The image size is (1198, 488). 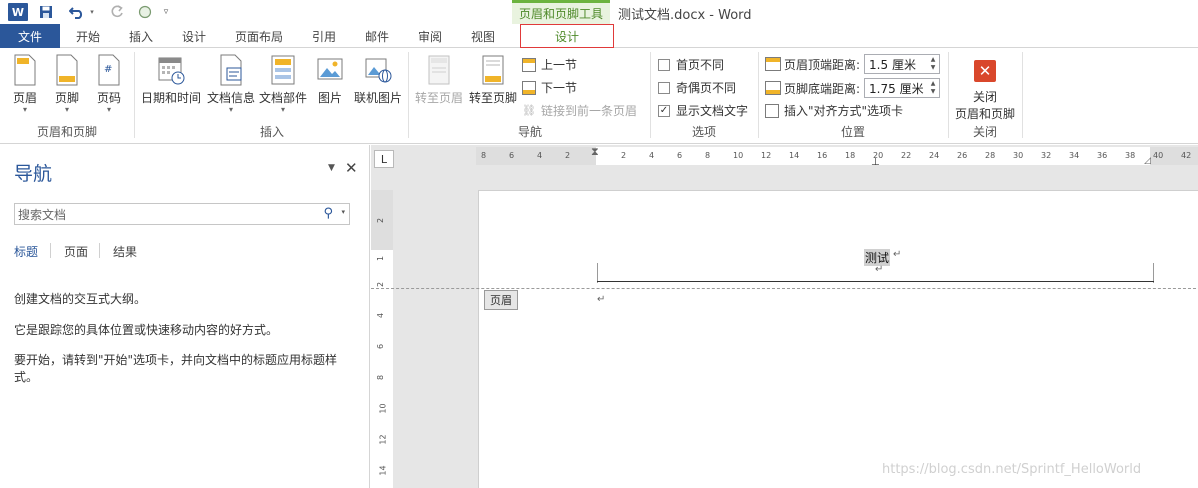 What do you see at coordinates (141, 36) in the screenshot?
I see `tab-insert: 插入` at bounding box center [141, 36].